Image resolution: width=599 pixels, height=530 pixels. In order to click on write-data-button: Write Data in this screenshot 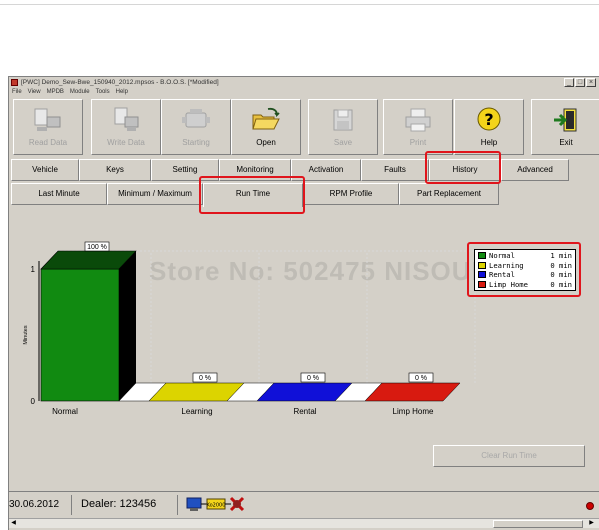, I will do `click(126, 127)`.